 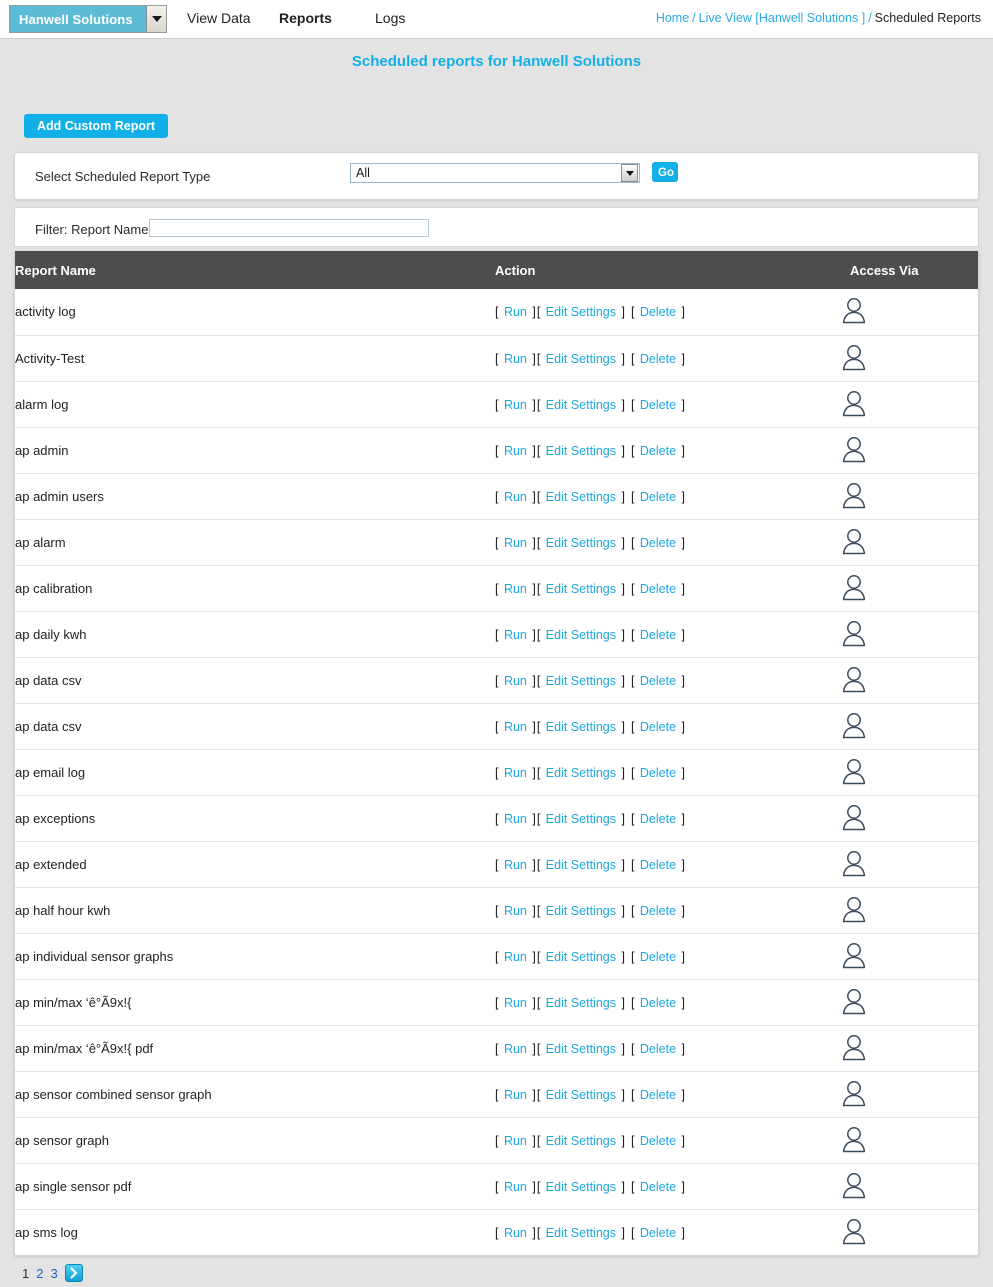 What do you see at coordinates (884, 270) in the screenshot?
I see `column-header-access-via-text: Access Via` at bounding box center [884, 270].